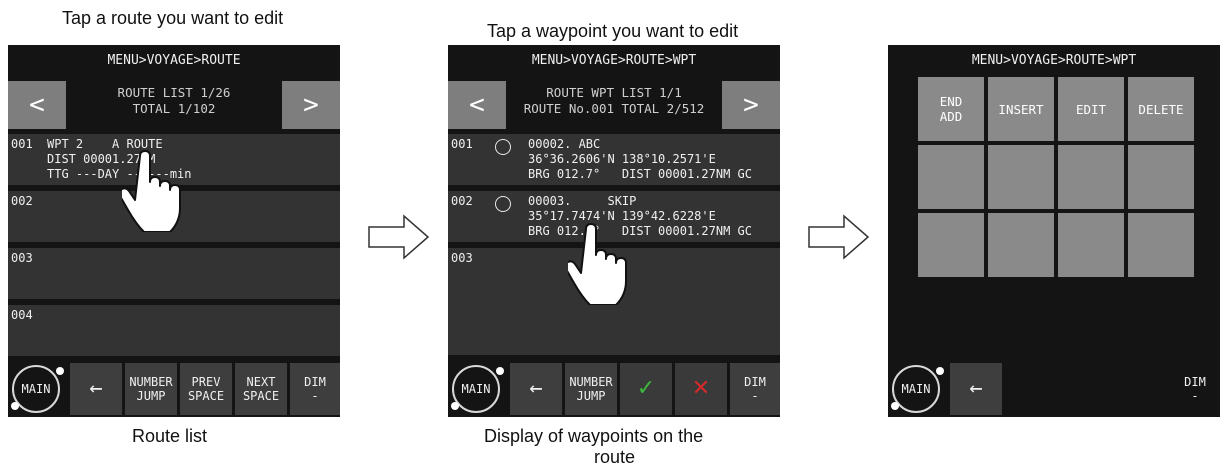 The image size is (1220, 468). What do you see at coordinates (170, 436) in the screenshot?
I see `caption-route-list: Route list` at bounding box center [170, 436].